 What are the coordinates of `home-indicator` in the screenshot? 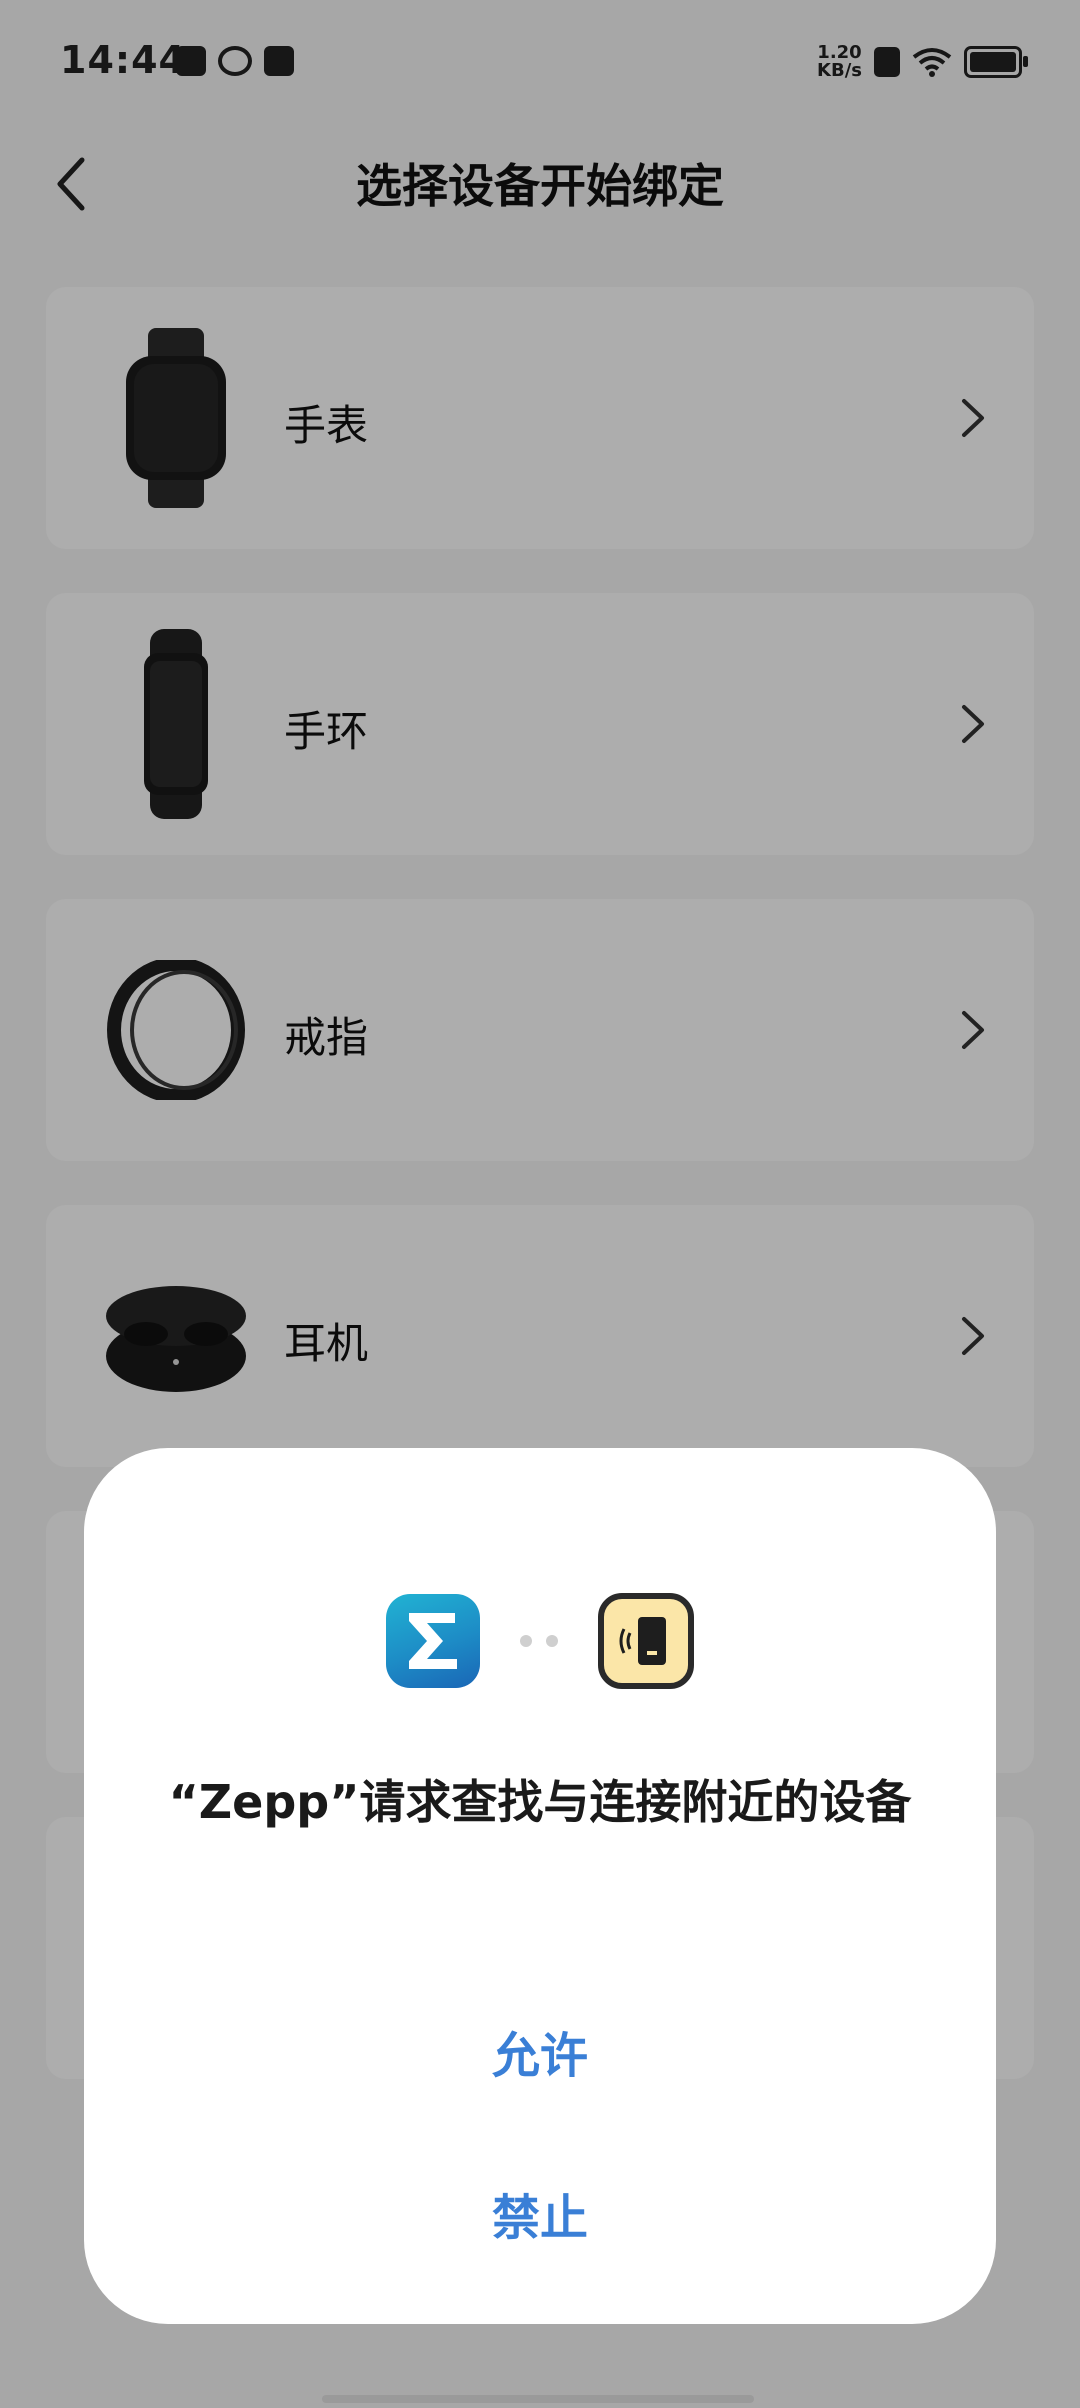 It's located at (538, 2399).